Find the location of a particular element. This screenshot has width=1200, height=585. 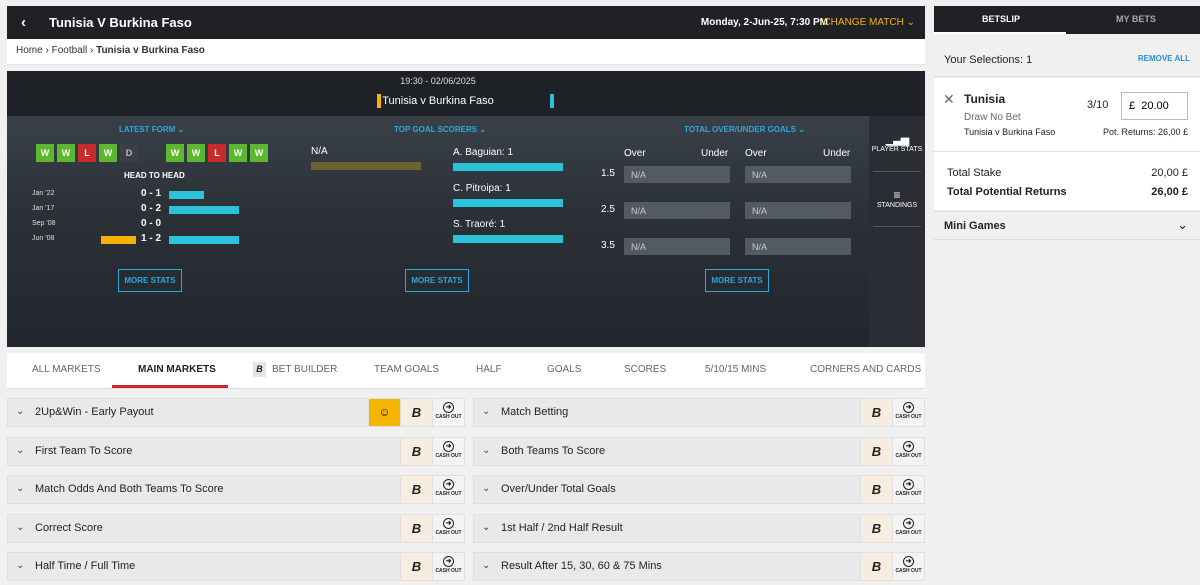

scorer-bar is located at coordinates (508, 203).